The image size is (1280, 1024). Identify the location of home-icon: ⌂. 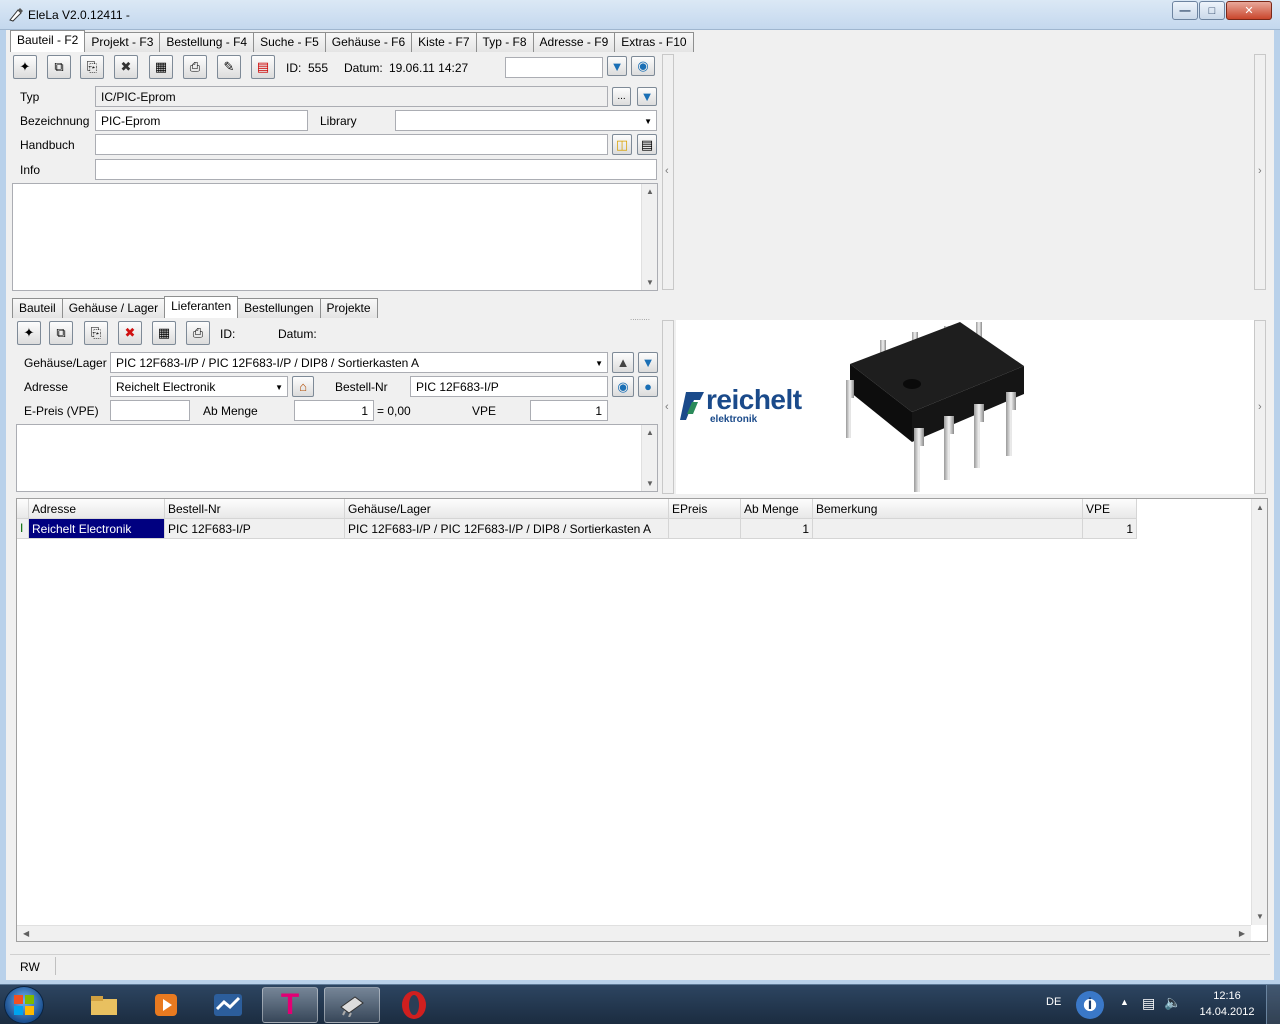
(303, 386).